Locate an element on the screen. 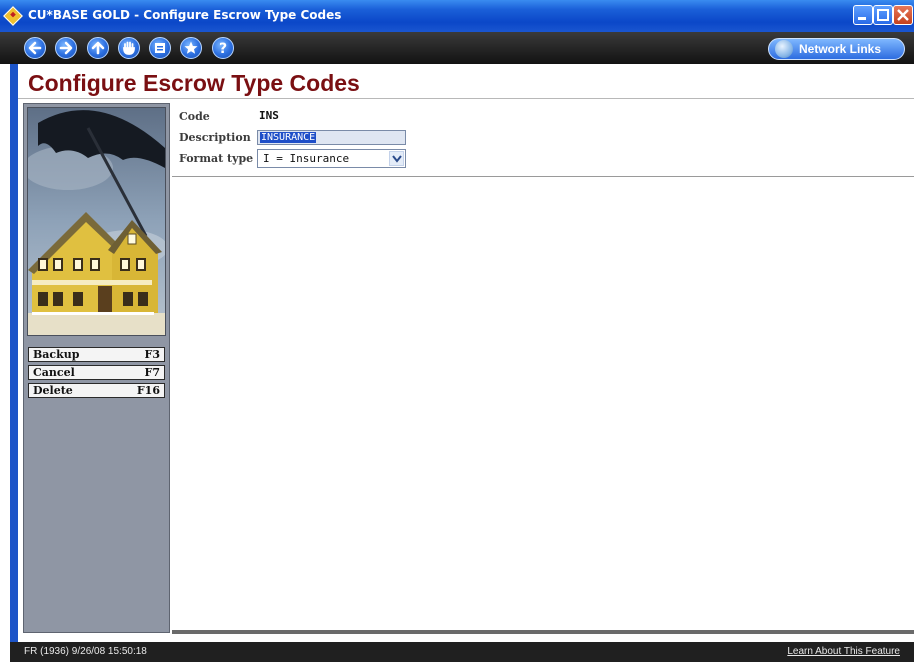  globe-icon is located at coordinates (784, 49).